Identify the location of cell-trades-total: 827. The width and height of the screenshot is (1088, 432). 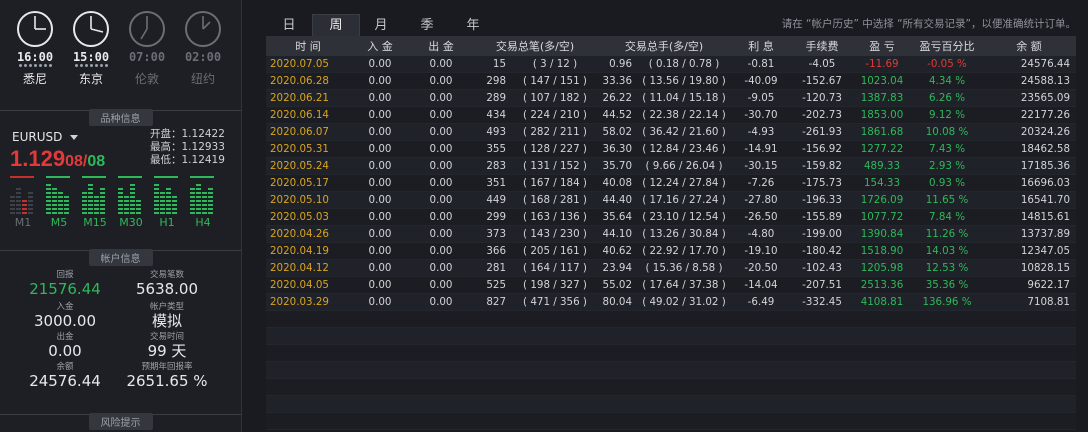
(492, 302).